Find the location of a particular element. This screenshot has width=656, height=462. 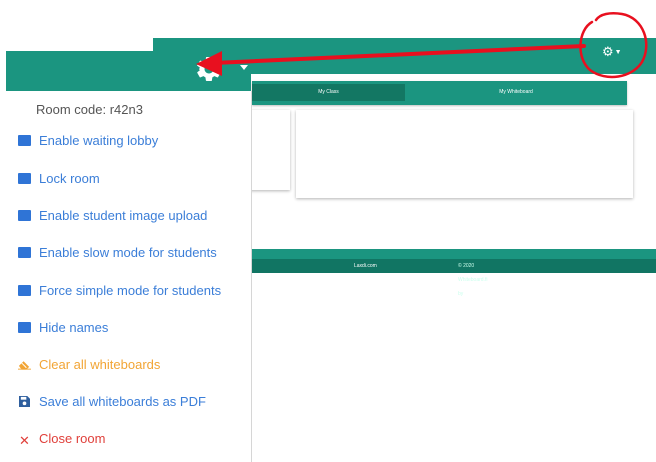

hide-names-item: Hide names is located at coordinates (63, 327).